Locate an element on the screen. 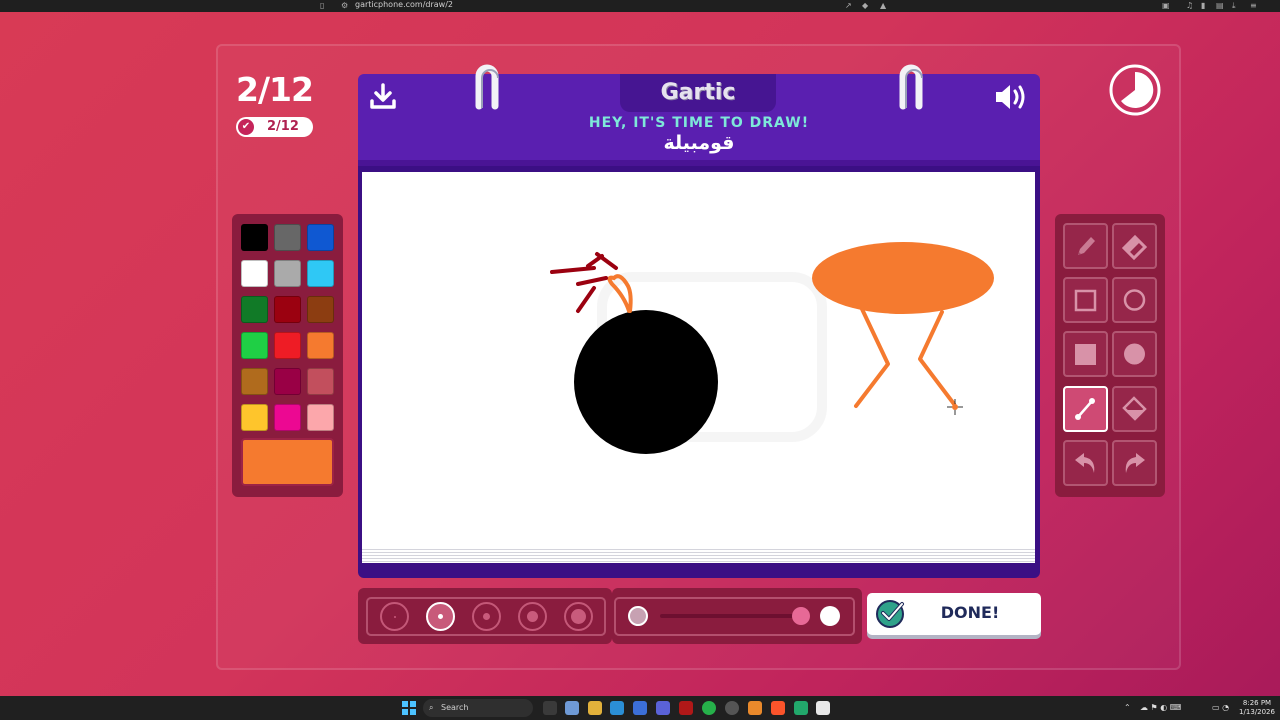  download-icon is located at coordinates (383, 97).